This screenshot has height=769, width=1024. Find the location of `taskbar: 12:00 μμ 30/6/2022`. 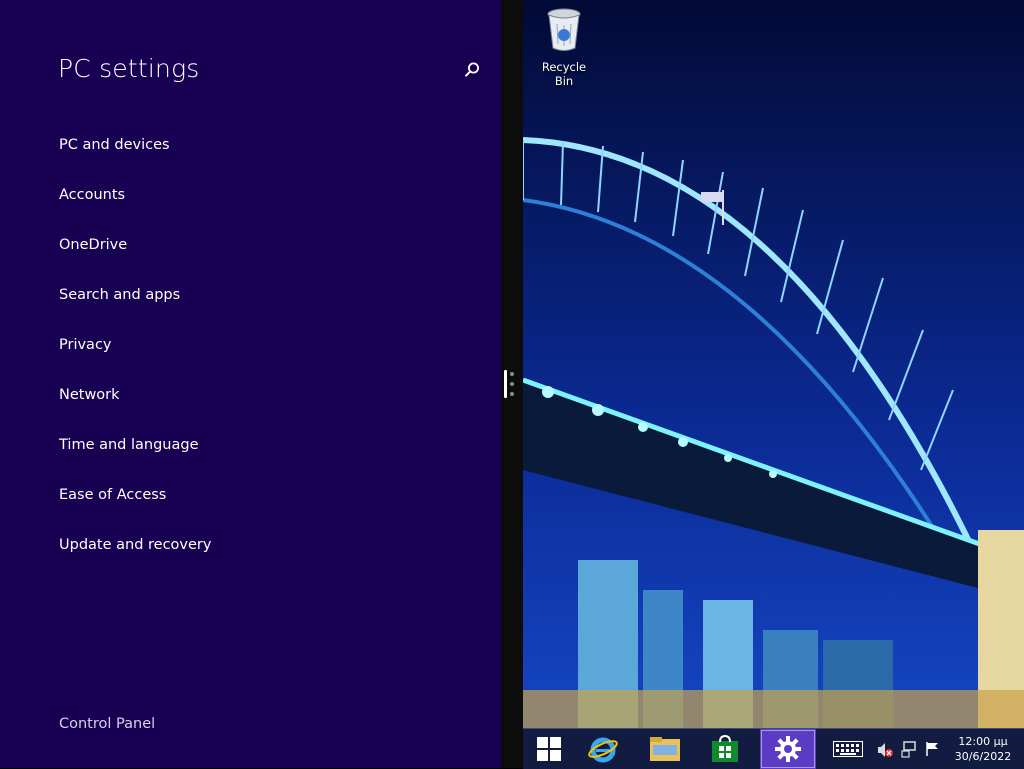

taskbar: 12:00 μμ 30/6/2022 is located at coordinates (773, 748).